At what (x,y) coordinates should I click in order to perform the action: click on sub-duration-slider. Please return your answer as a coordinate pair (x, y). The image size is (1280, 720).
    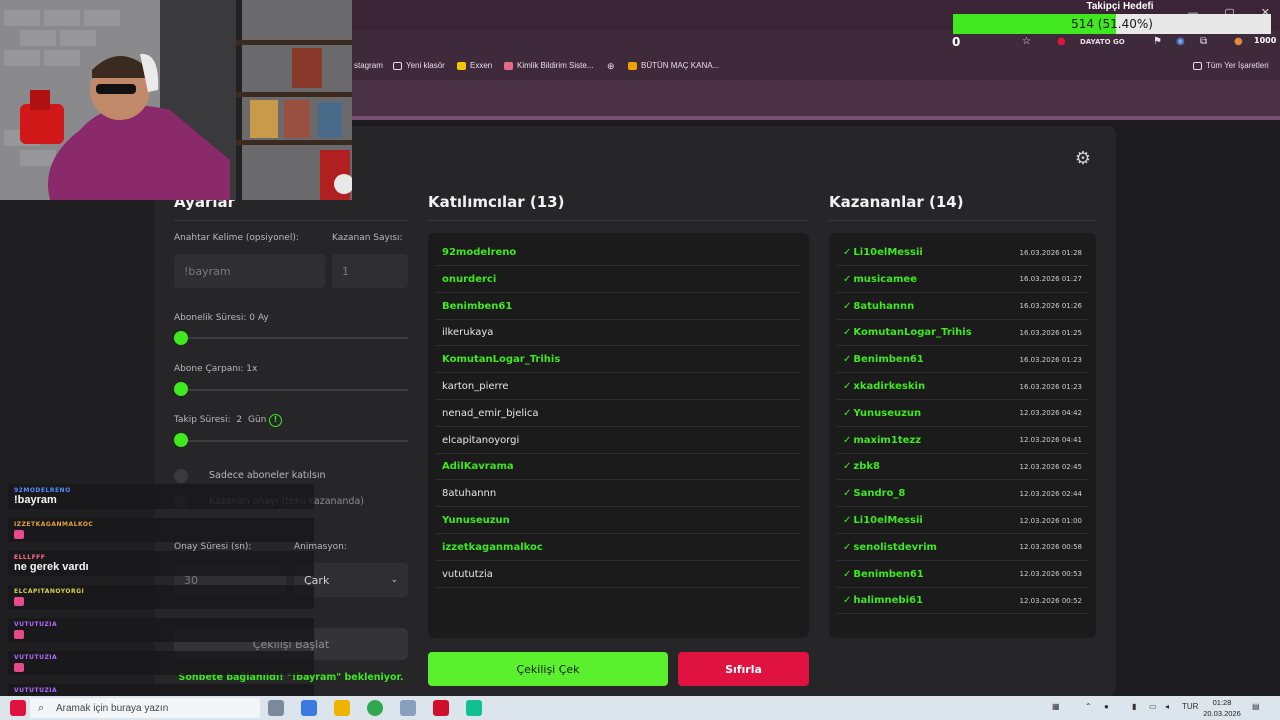
    Looking at the image, I should click on (291, 338).